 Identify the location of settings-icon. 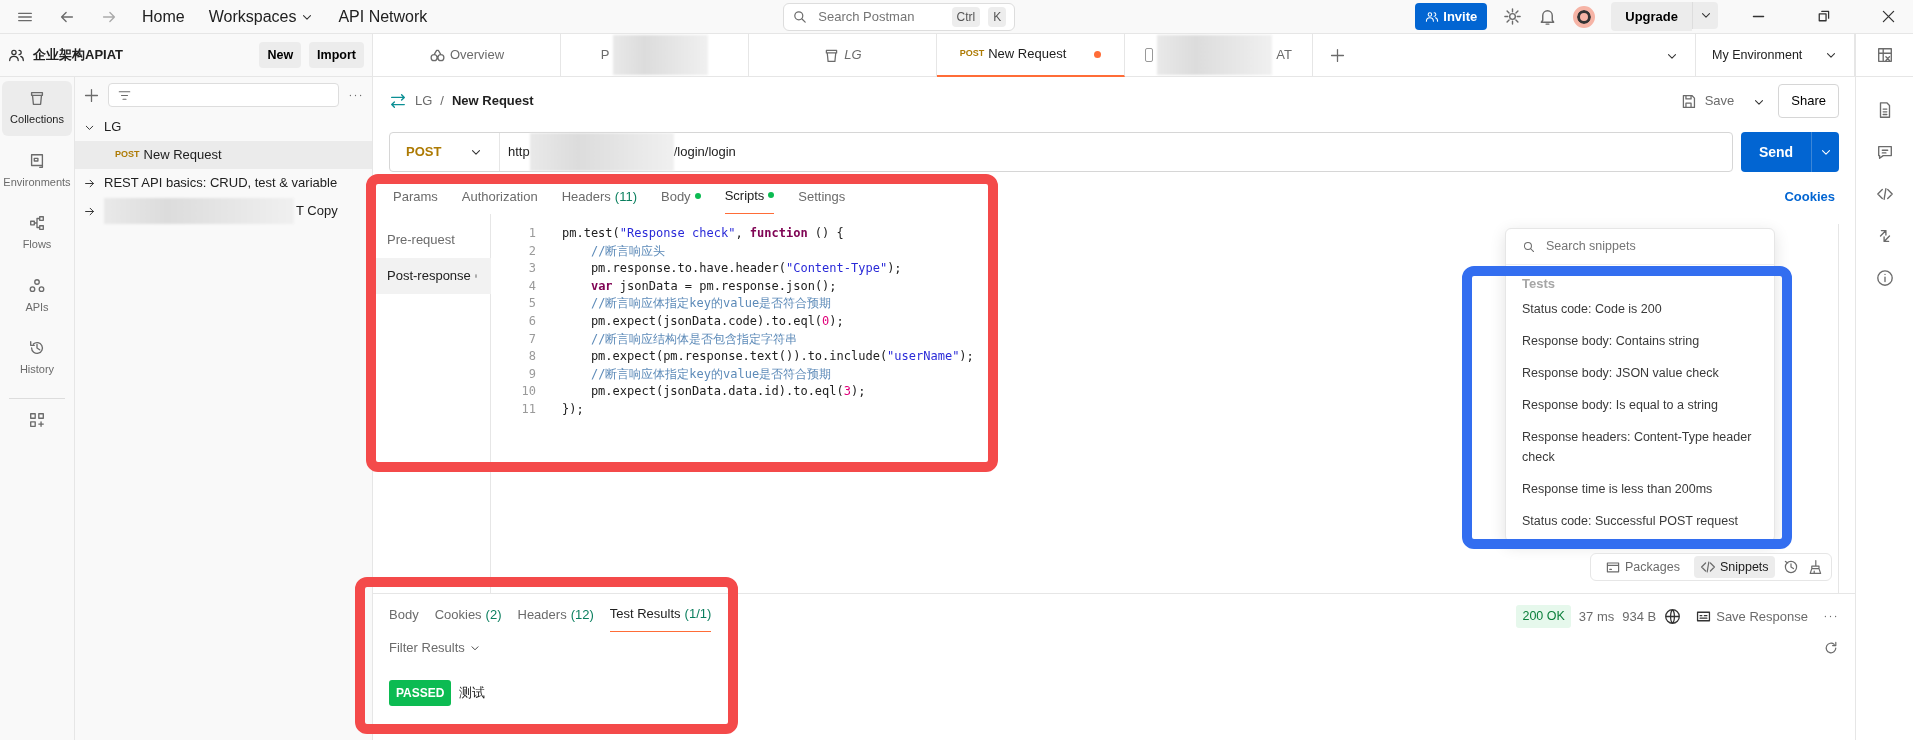
(1513, 16).